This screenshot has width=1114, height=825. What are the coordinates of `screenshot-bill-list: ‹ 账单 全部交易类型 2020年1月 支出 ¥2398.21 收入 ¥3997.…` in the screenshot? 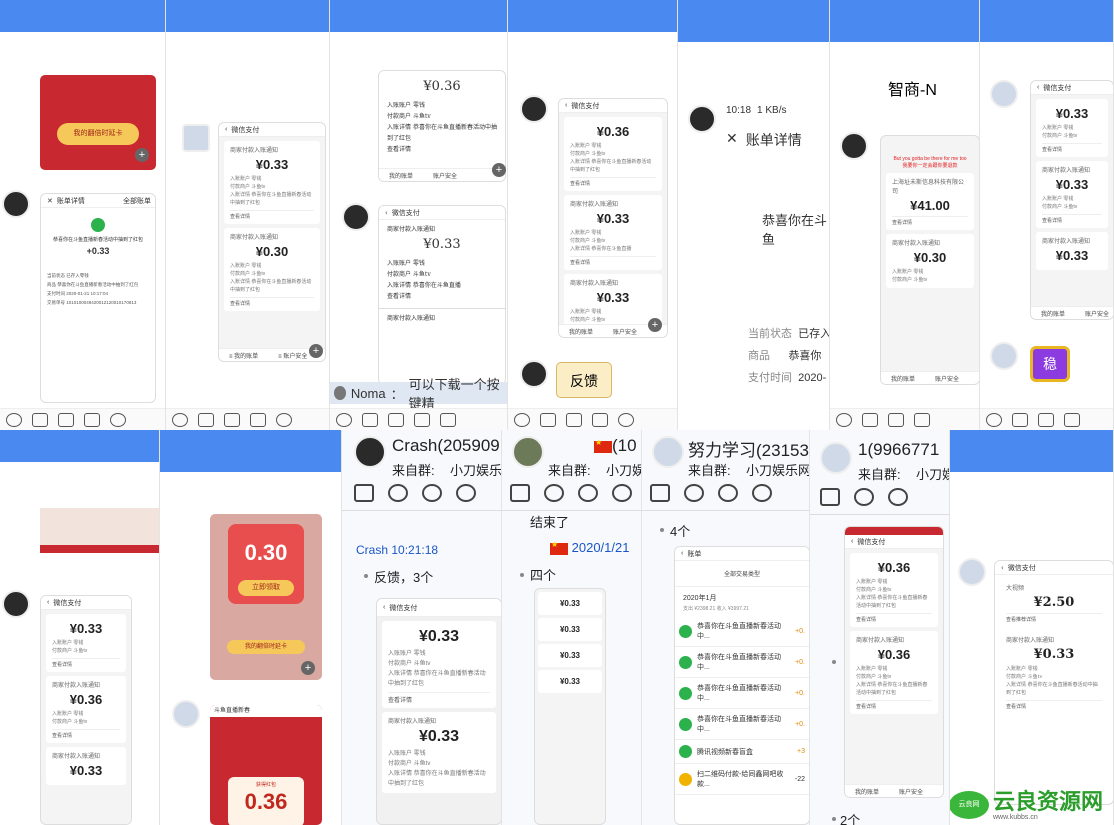 It's located at (741, 685).